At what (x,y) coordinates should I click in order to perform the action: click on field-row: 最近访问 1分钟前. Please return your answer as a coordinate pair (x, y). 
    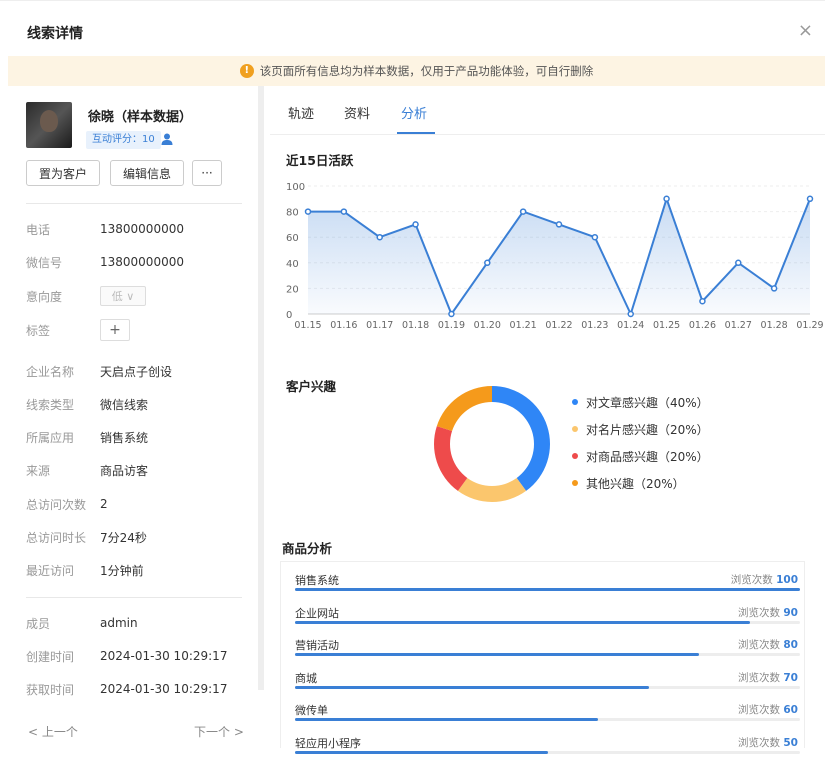
    Looking at the image, I should click on (85, 570).